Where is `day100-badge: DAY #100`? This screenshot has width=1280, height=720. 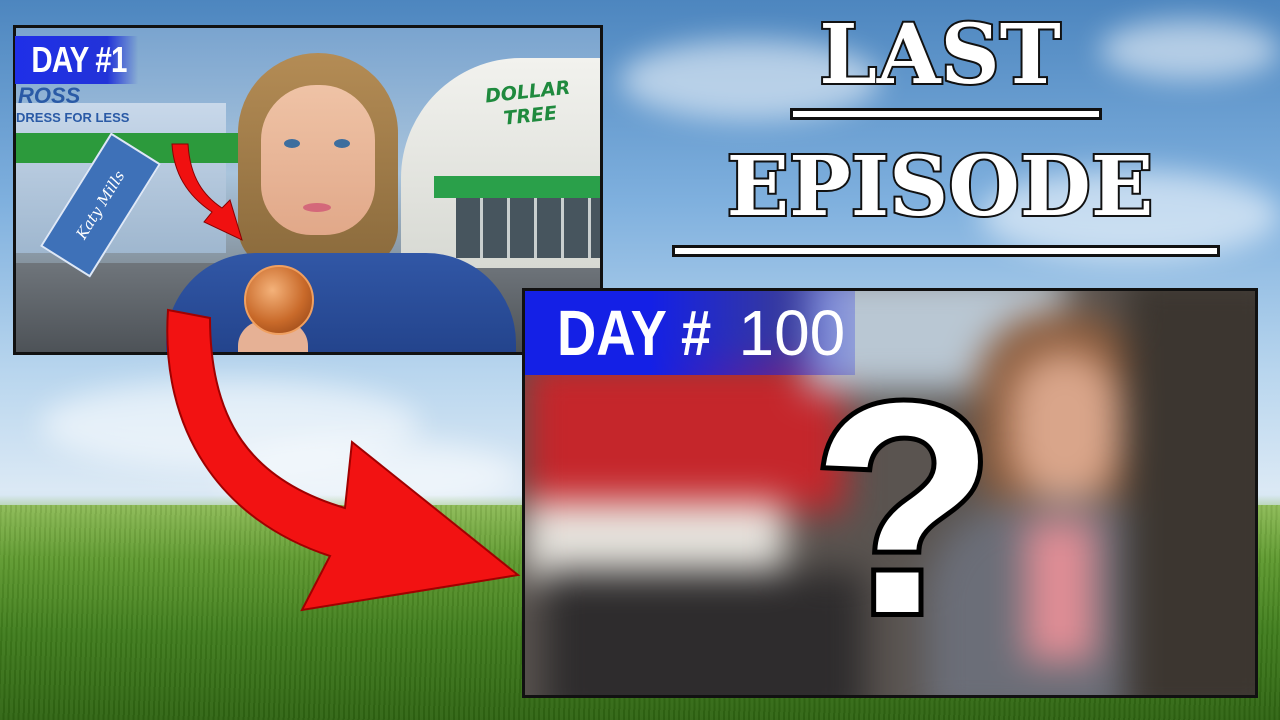
day100-badge: DAY #100 is located at coordinates (690, 333).